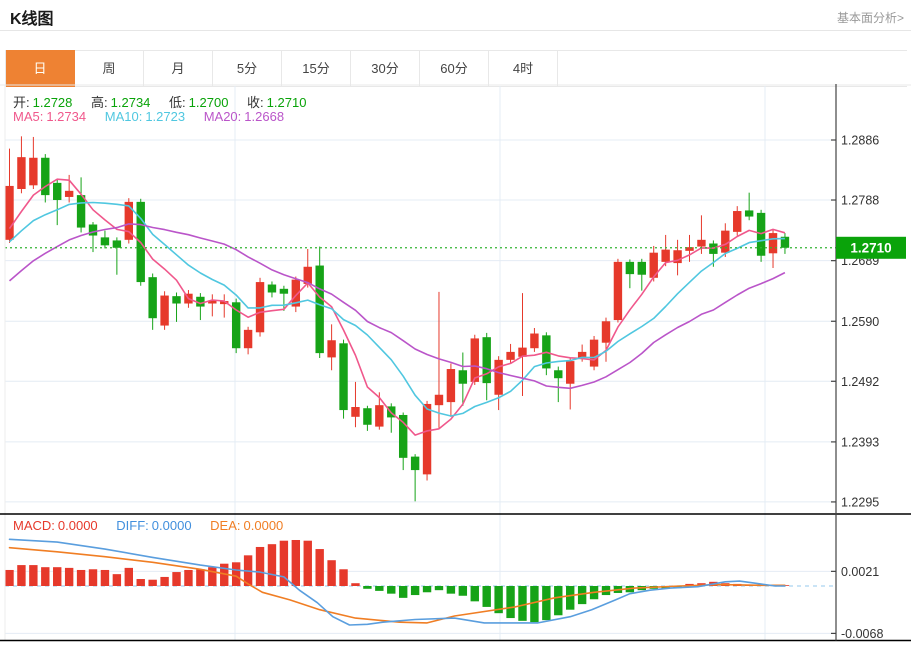 The width and height of the screenshot is (911, 645). Describe the element at coordinates (77, 525) in the screenshot. I see `macd-value: 0.0000` at that location.